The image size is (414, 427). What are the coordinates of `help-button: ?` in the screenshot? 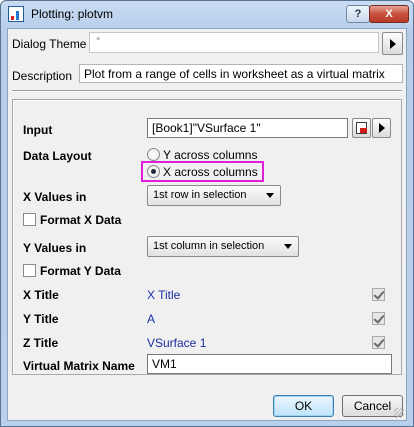 It's located at (358, 14).